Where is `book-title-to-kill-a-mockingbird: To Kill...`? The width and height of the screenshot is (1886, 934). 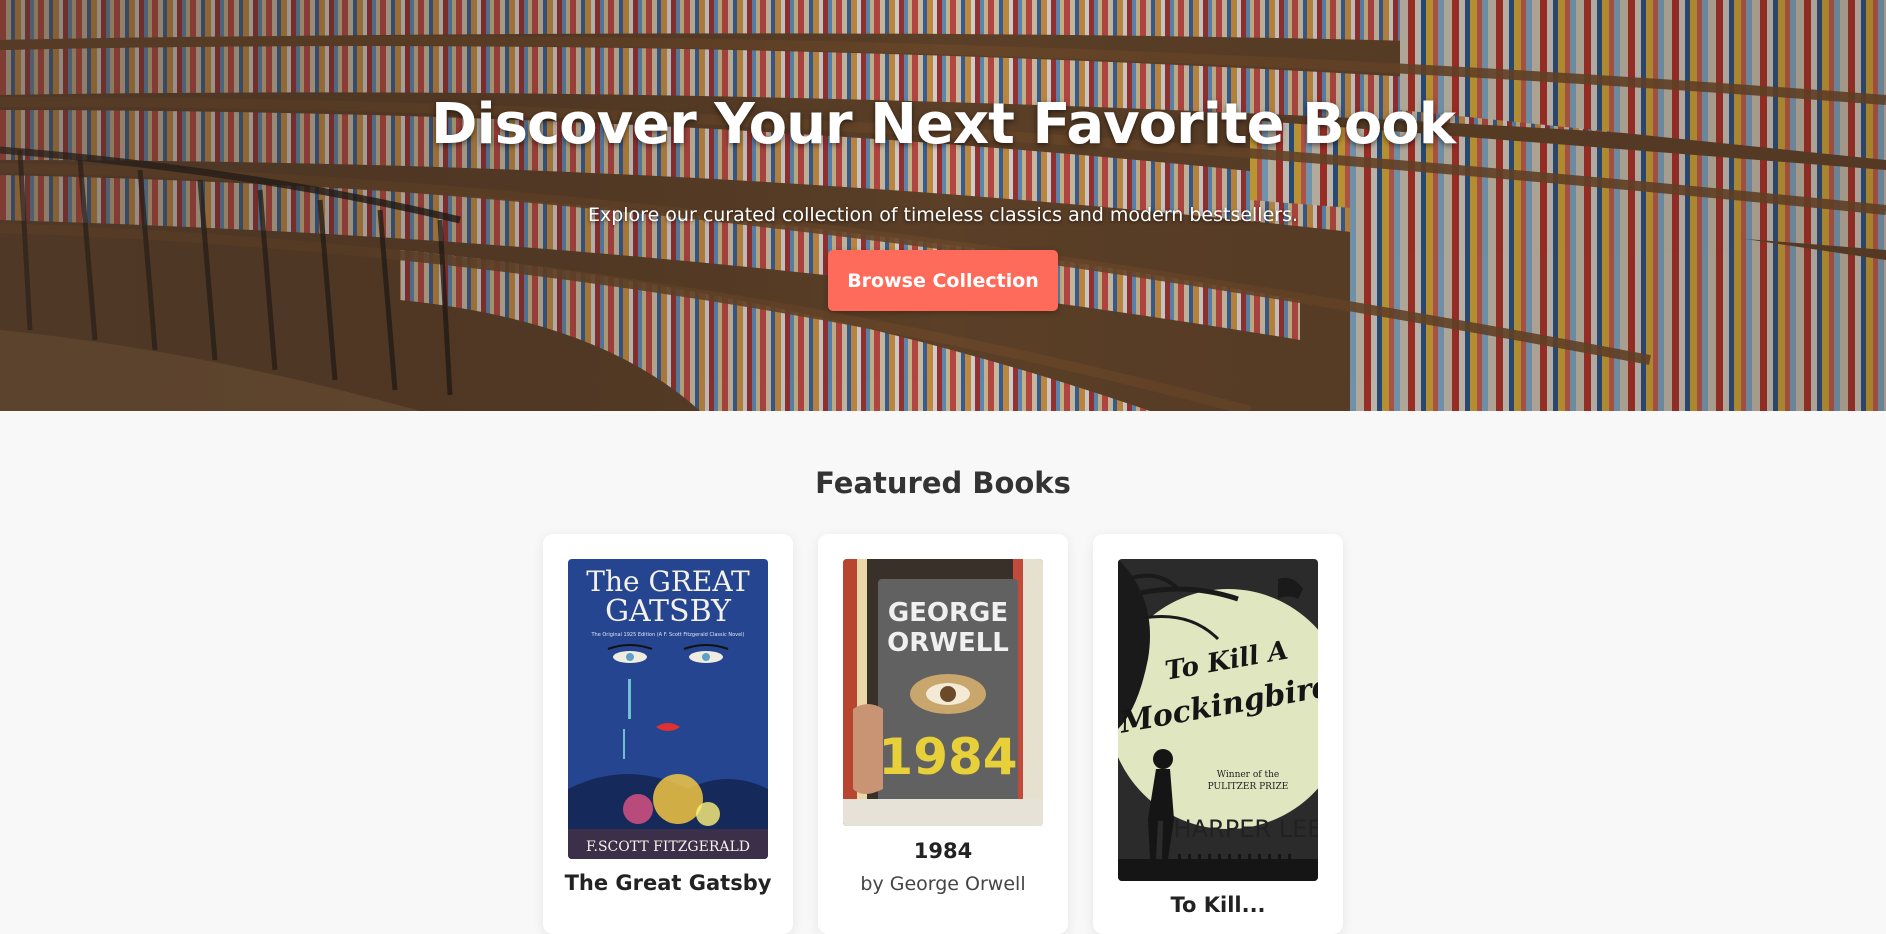 book-title-to-kill-a-mockingbird: To Kill... is located at coordinates (1218, 905).